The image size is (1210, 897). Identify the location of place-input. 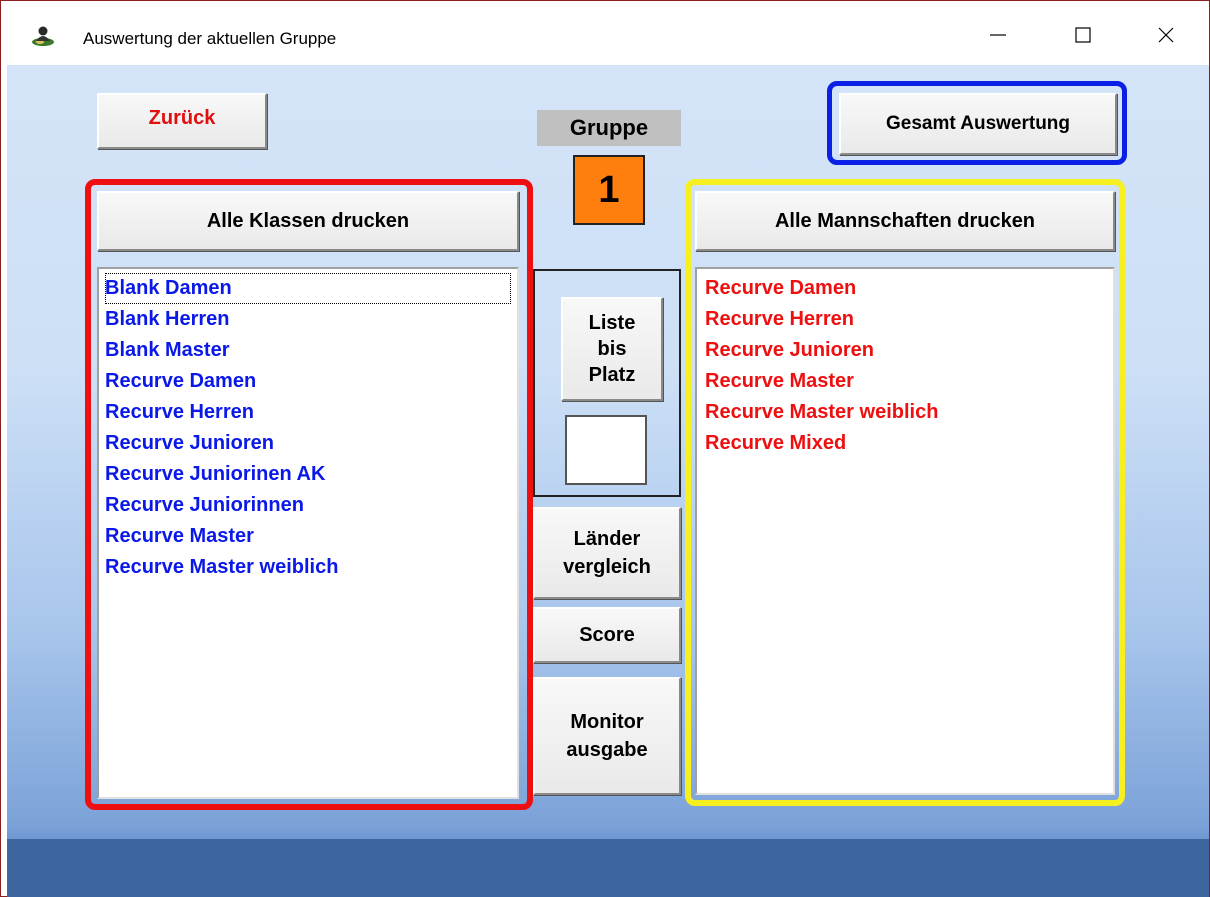
(606, 450).